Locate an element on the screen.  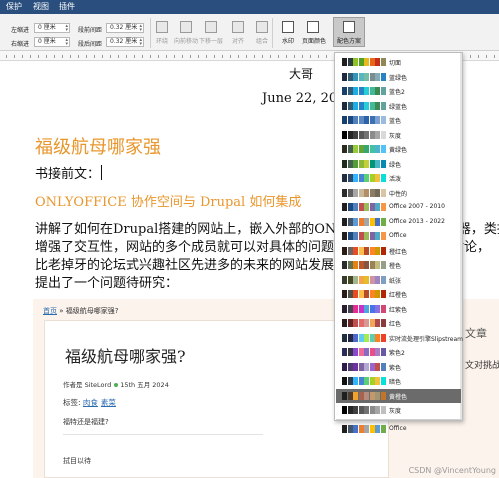
color-scheme-label: 橙色 is located at coordinates (395, 266).